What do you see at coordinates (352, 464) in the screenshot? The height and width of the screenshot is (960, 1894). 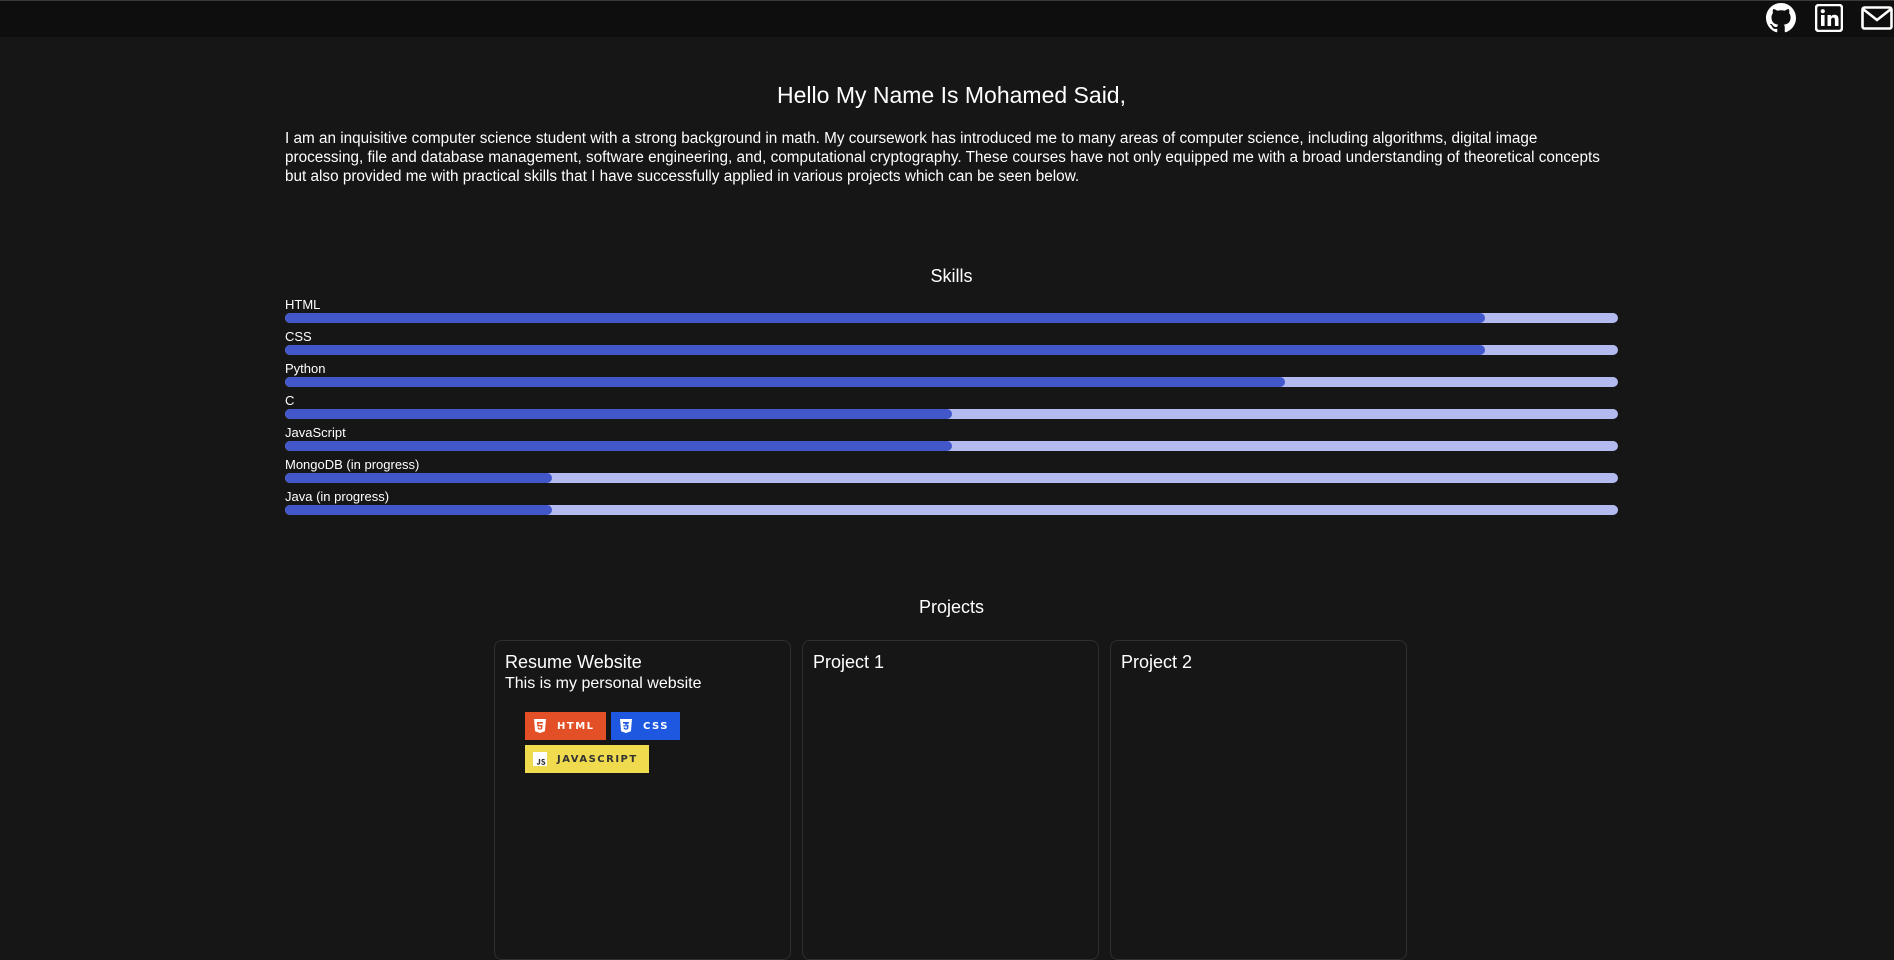 I see `skill-name: MongoDB (in progress)` at bounding box center [352, 464].